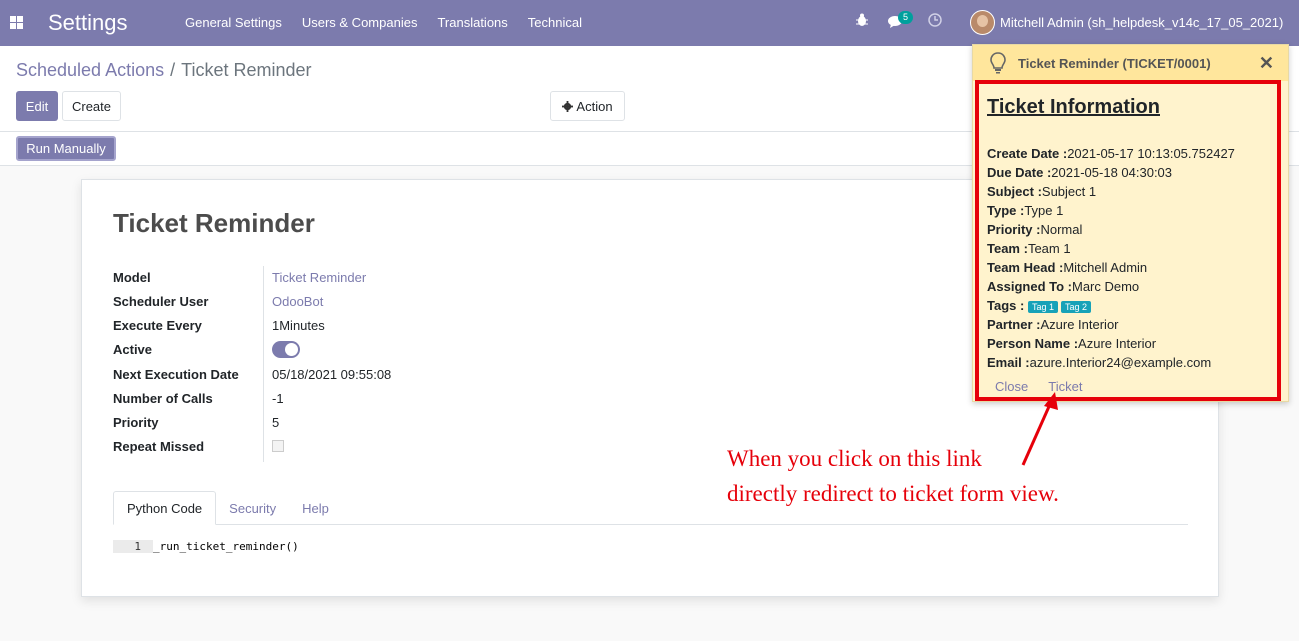 Image resolution: width=1299 pixels, height=641 pixels. Describe the element at coordinates (332, 374) in the screenshot. I see `next-execution-date-value: 05/18/2021 09:55:08` at that location.